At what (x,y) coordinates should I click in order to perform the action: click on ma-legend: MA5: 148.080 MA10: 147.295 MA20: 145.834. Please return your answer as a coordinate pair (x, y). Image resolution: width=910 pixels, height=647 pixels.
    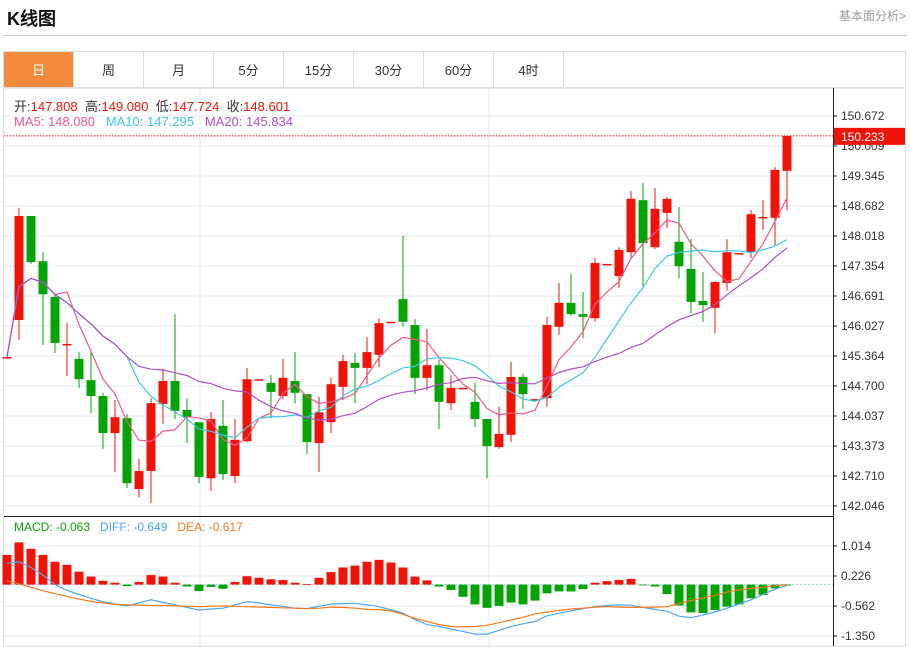
    Looking at the image, I should click on (153, 121).